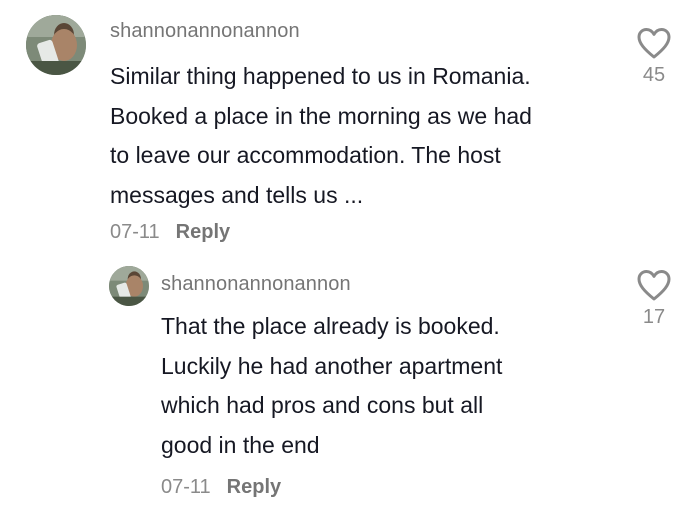 The image size is (700, 514). I want to click on comment-text-line: That the place already is booked., so click(330, 326).